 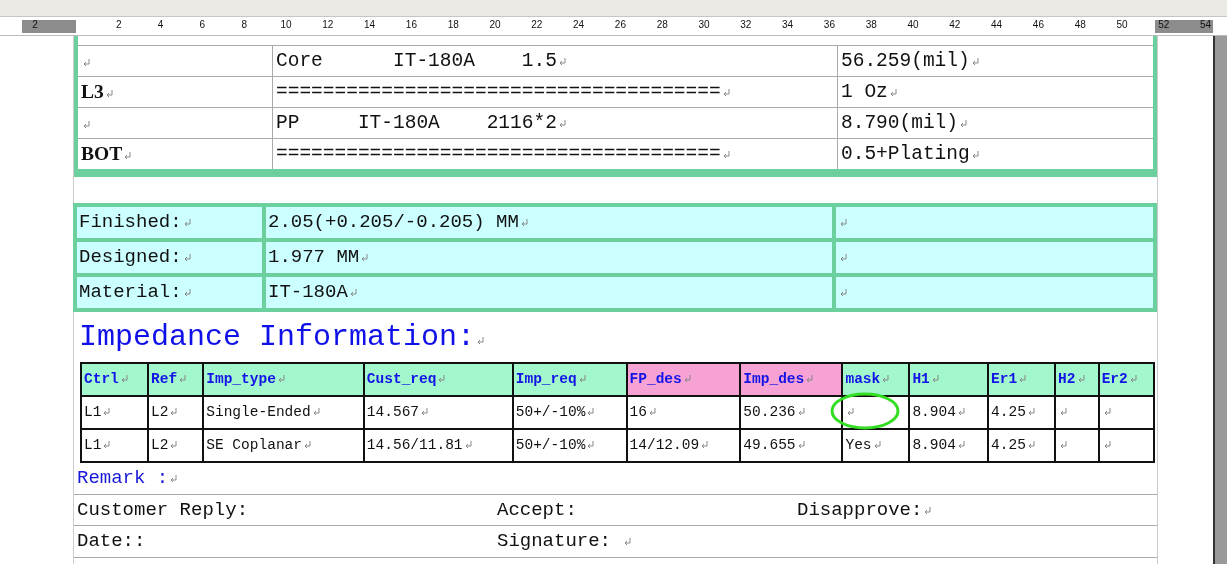 What do you see at coordinates (555, 541) in the screenshot?
I see `form-label: Signature:` at bounding box center [555, 541].